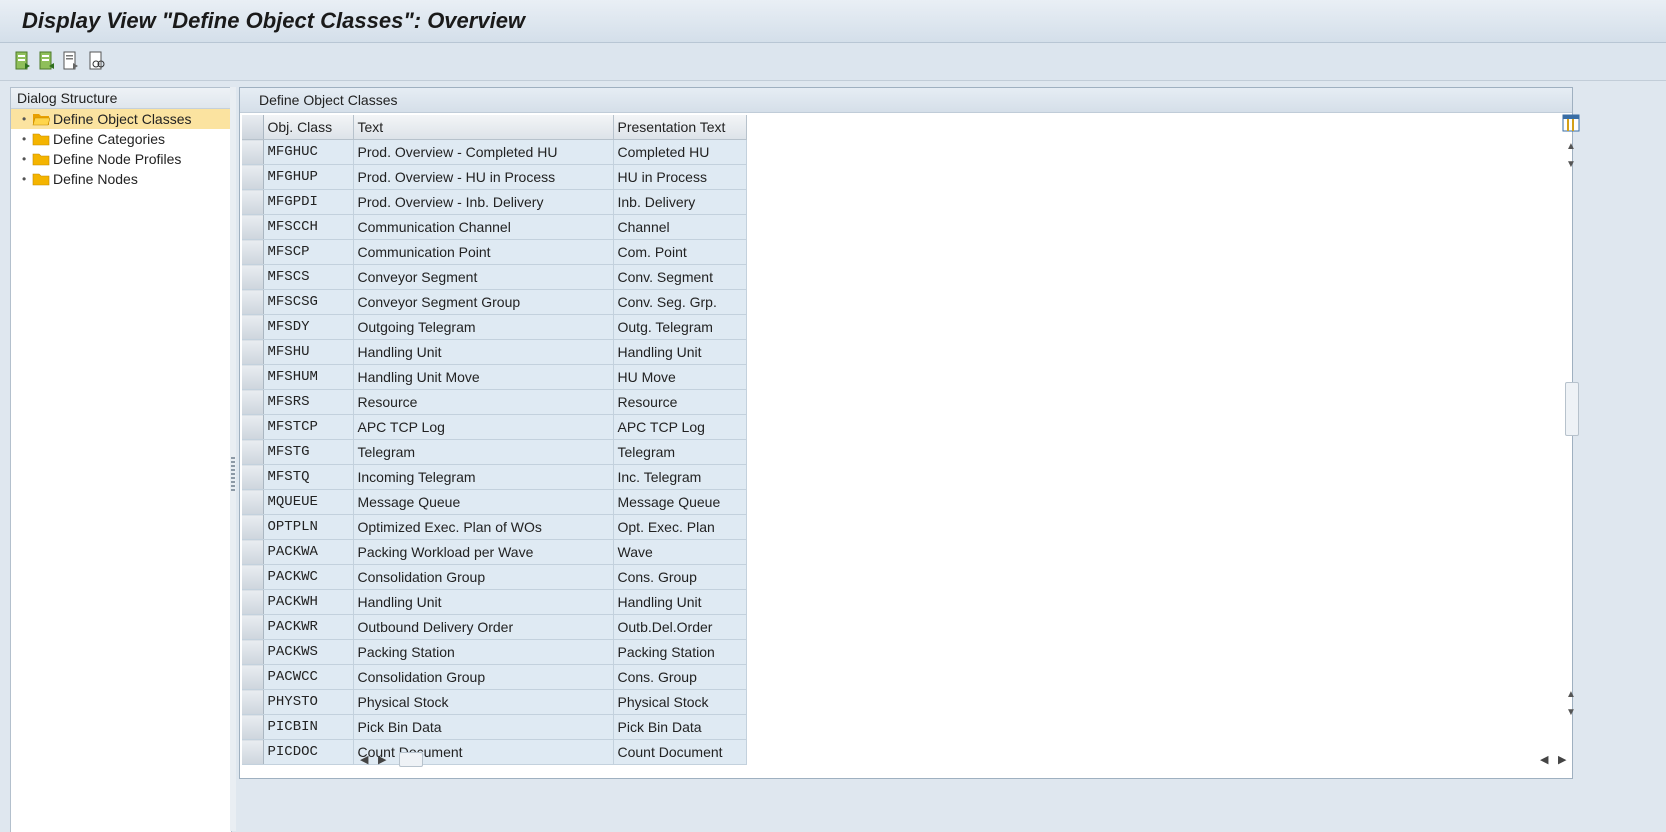  Describe the element at coordinates (253, 127) in the screenshot. I see `select-all-cell` at that location.